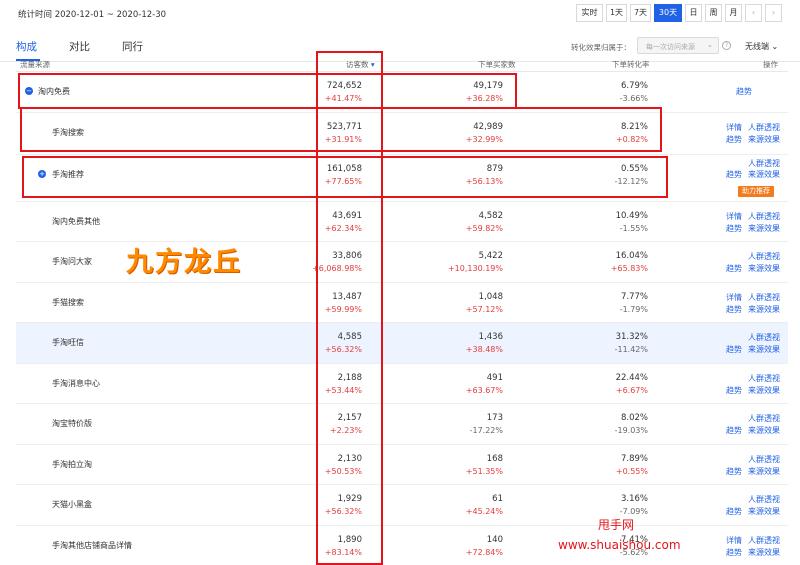 The image size is (800, 565). What do you see at coordinates (726, 45) in the screenshot?
I see `help-icon: ?` at bounding box center [726, 45].